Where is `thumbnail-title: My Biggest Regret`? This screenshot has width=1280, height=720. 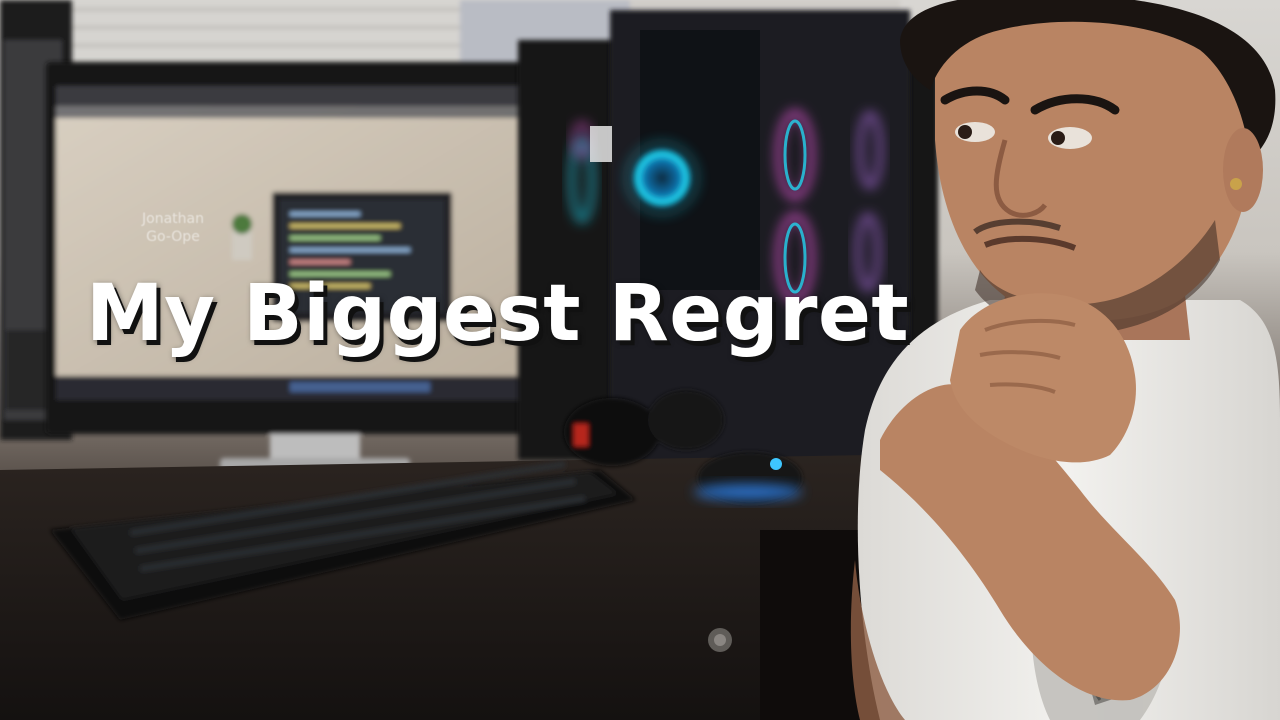
thumbnail-title: My Biggest Regret is located at coordinates (498, 314).